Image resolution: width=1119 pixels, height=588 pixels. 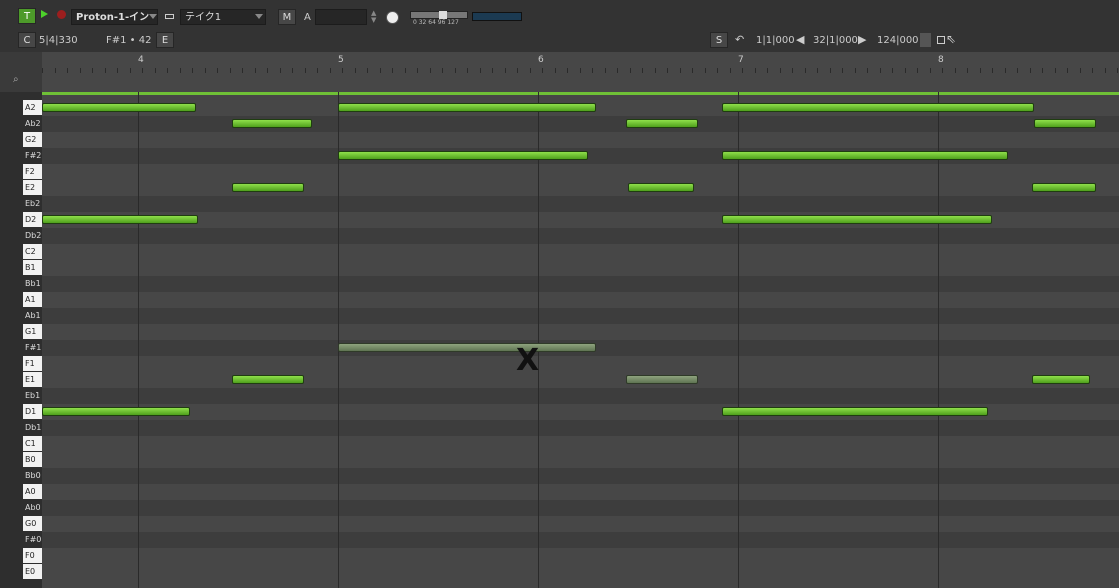 I want to click on piano-key: A2, so click(x=32, y=107).